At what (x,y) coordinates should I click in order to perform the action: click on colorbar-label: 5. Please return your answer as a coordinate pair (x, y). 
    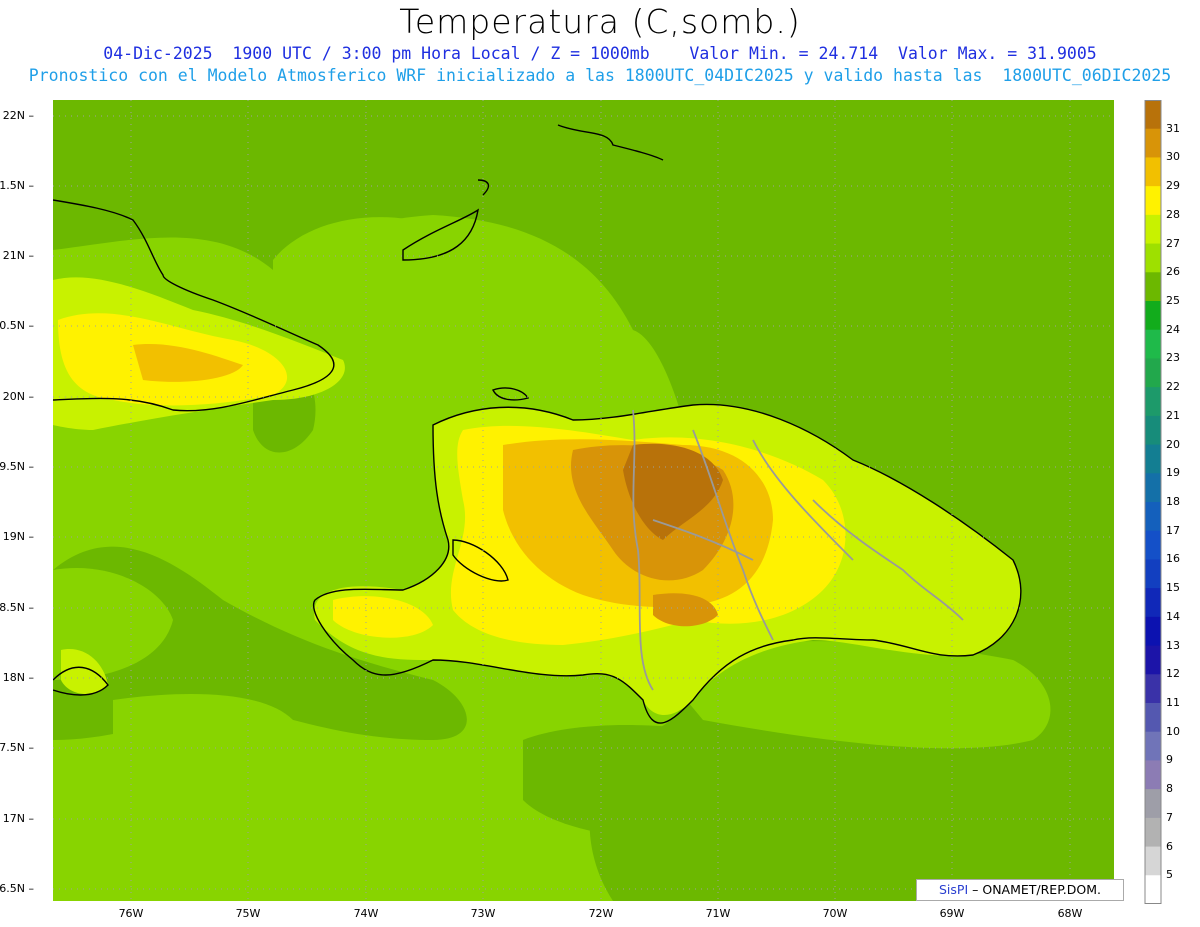
    Looking at the image, I should click on (1169, 875).